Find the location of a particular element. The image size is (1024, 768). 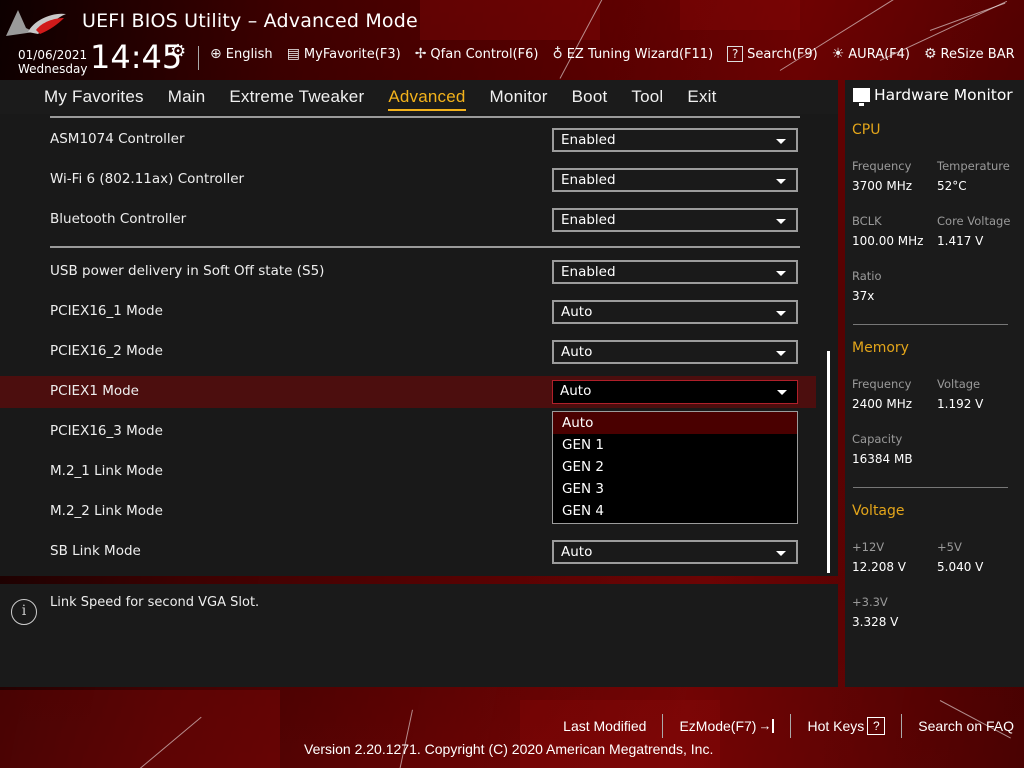

cpu-frequency-value: 3700 MHz is located at coordinates (882, 186).